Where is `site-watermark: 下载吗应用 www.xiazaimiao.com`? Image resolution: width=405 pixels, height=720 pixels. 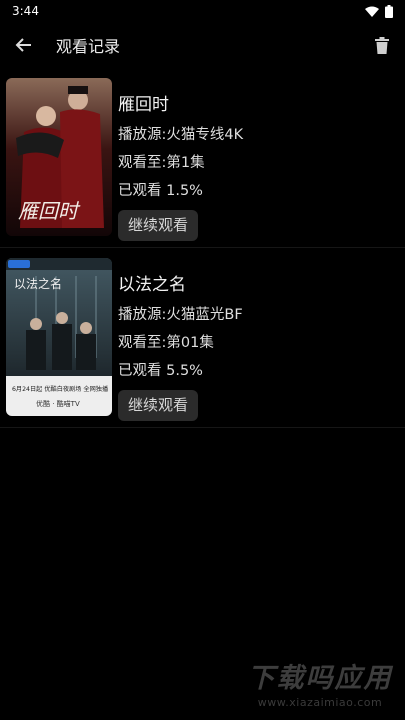
site-watermark: 下载吗应用 www.xiazaimiao.com is located at coordinates (320, 689).